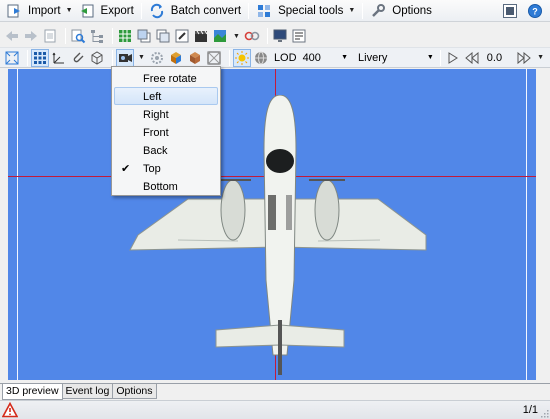 The height and width of the screenshot is (419, 550). I want to click on wrench-icon, so click(378, 11).